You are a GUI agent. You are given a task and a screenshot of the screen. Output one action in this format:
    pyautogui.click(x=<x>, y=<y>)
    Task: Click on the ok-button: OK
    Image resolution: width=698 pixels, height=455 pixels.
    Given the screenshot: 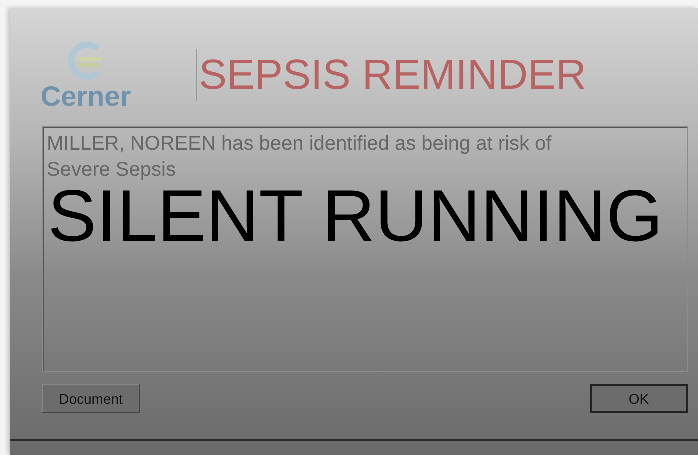 What is the action you would take?
    pyautogui.click(x=639, y=398)
    